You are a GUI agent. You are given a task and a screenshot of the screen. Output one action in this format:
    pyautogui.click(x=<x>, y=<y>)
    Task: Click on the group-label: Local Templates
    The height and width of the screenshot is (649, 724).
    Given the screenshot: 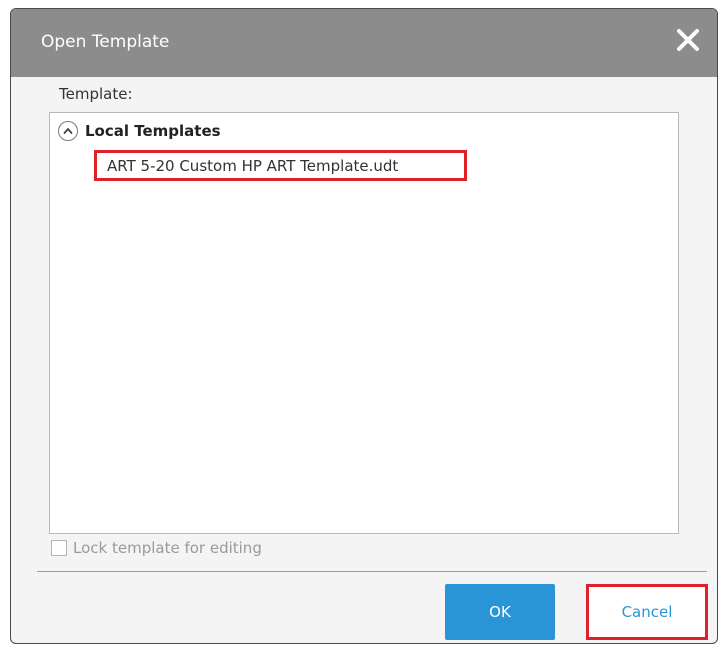 What is the action you would take?
    pyautogui.click(x=153, y=131)
    